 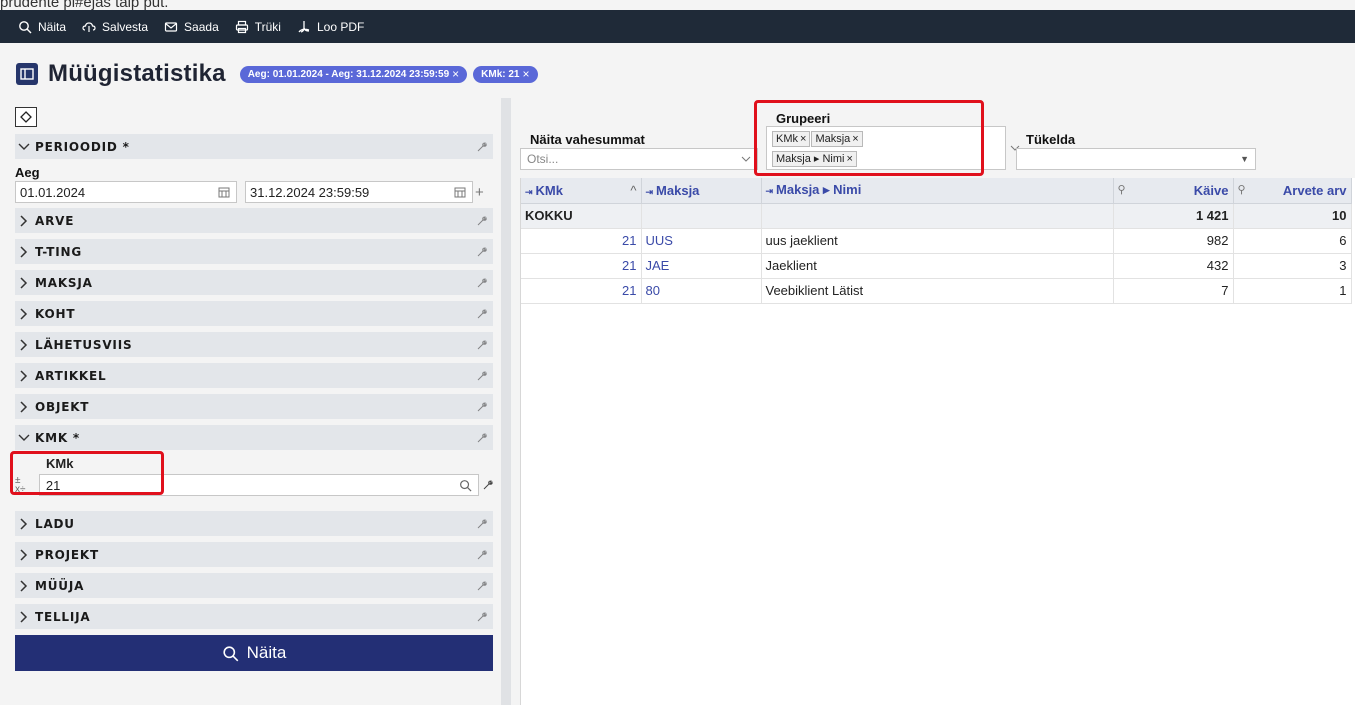 I want to click on toolbar-show-button: Näita, so click(x=42, y=27).